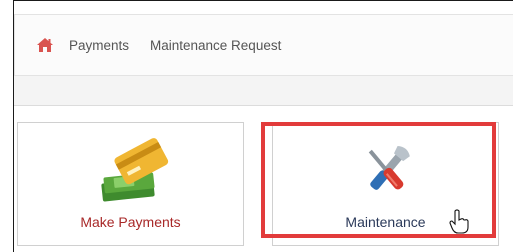  What do you see at coordinates (215, 46) in the screenshot?
I see `nav-link-maintenance-request: Maintenance Request` at bounding box center [215, 46].